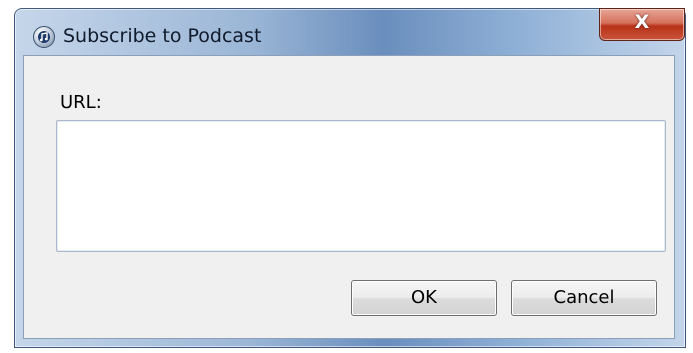 This screenshot has height=353, width=693. What do you see at coordinates (81, 102) in the screenshot?
I see `url-label: URL:` at bounding box center [81, 102].